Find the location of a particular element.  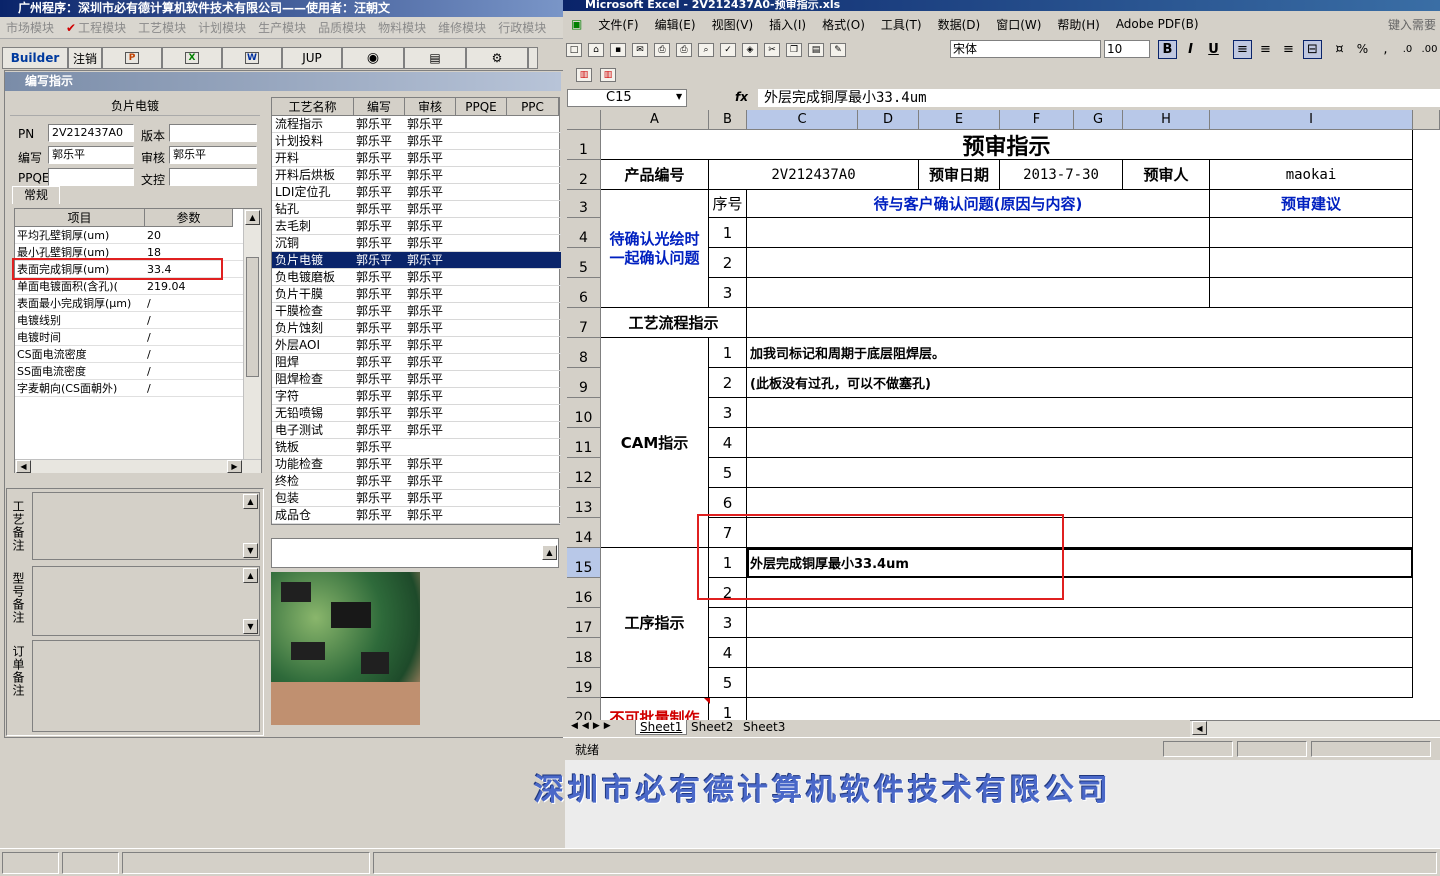

row-header: 9 is located at coordinates (584, 383).